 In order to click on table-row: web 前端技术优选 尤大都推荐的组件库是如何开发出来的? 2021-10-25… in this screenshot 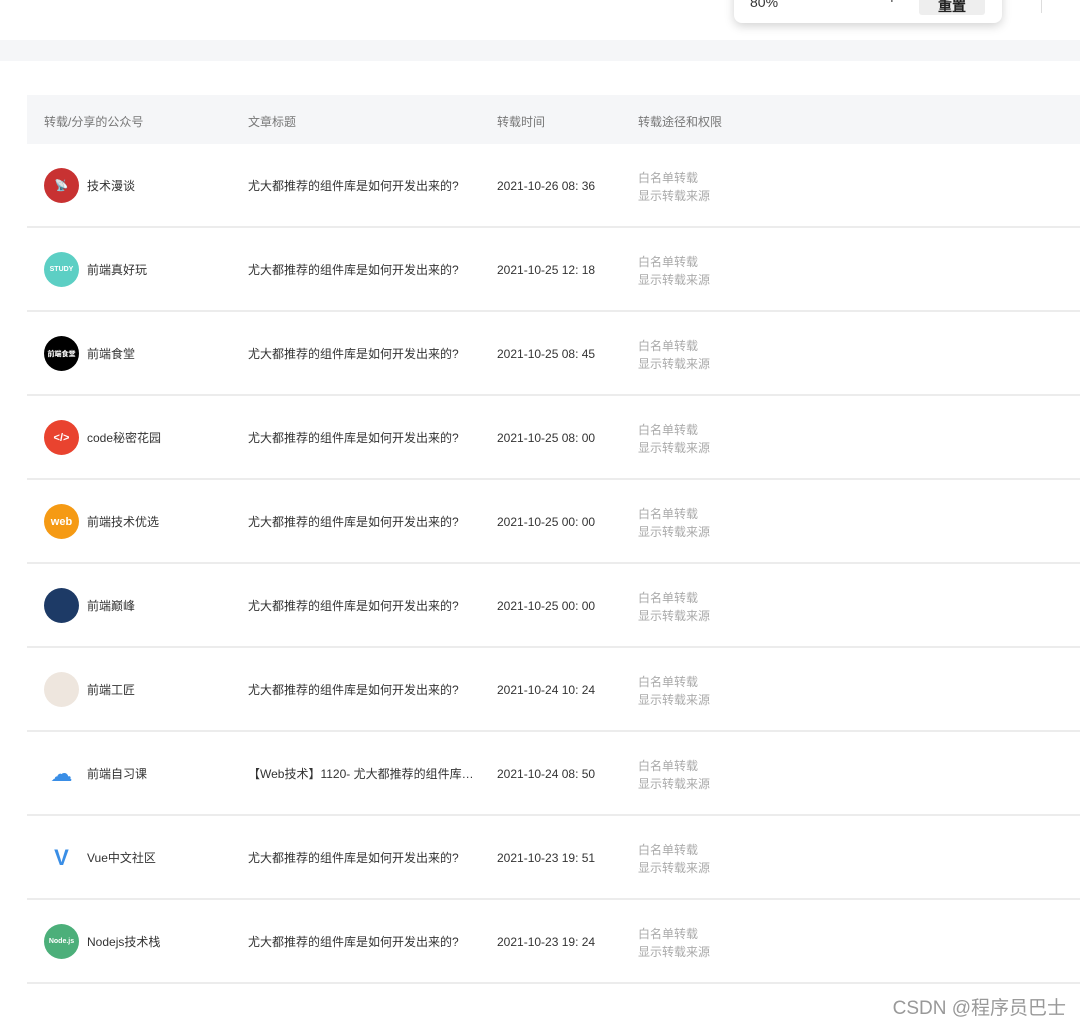, I will do `click(553, 522)`.